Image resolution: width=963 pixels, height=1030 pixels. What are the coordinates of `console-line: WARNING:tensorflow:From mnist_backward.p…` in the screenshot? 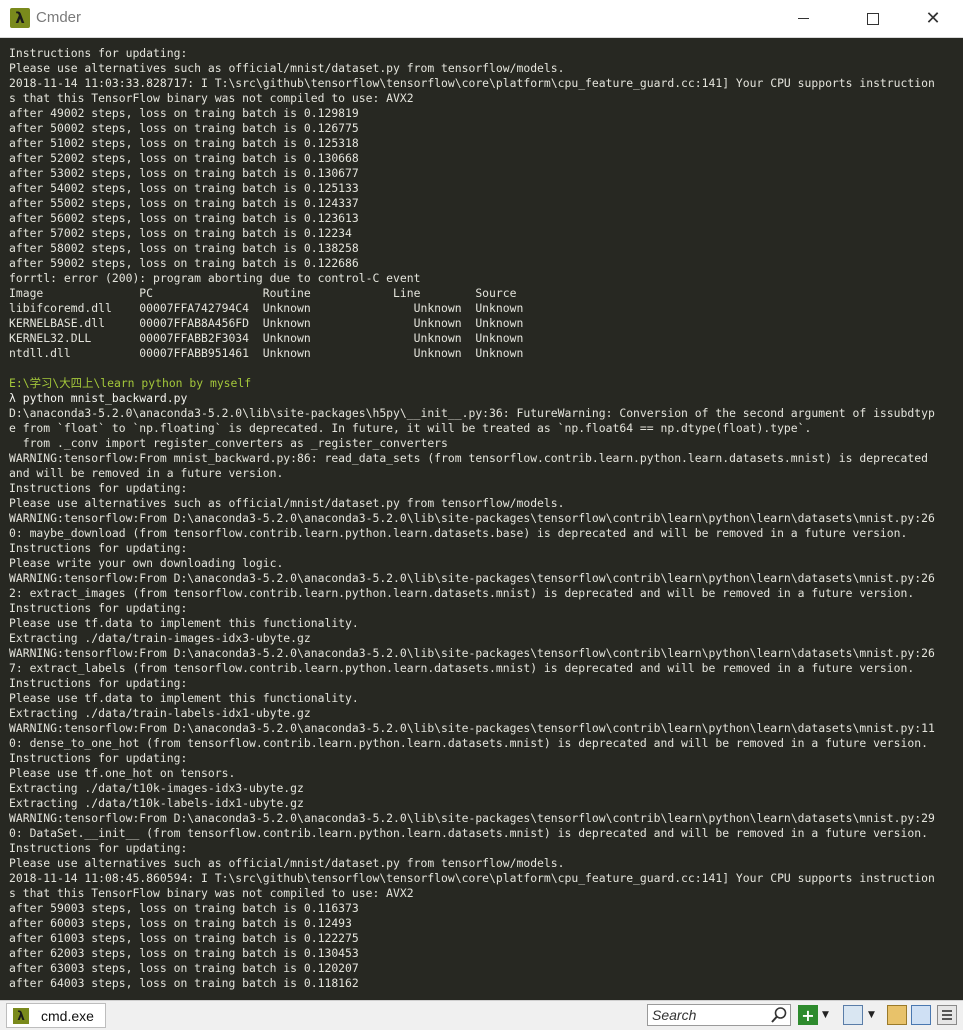 It's located at (468, 458).